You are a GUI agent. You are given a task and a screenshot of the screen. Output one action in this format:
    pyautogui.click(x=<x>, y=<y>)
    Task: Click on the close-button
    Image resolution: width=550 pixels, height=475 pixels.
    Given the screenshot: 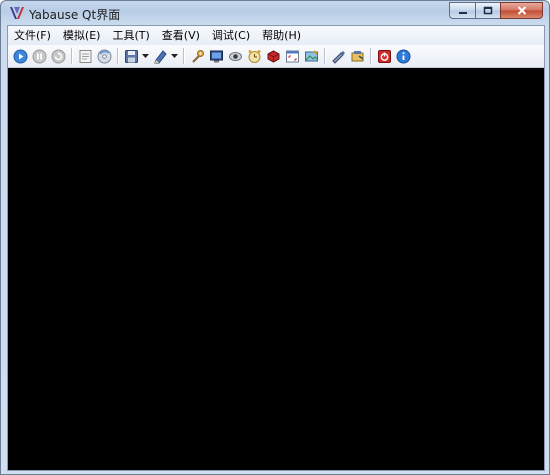 What is the action you would take?
    pyautogui.click(x=521, y=10)
    